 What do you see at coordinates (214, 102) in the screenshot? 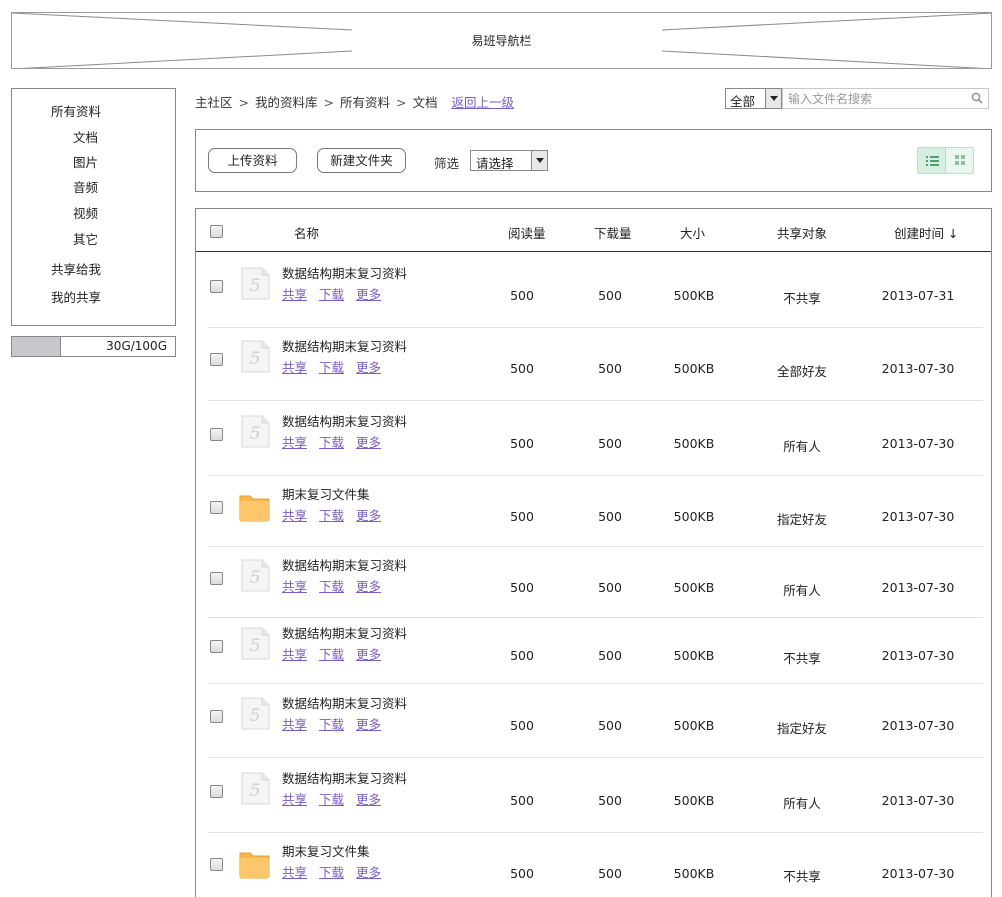
I see `breadcrumb-item: 主社区` at bounding box center [214, 102].